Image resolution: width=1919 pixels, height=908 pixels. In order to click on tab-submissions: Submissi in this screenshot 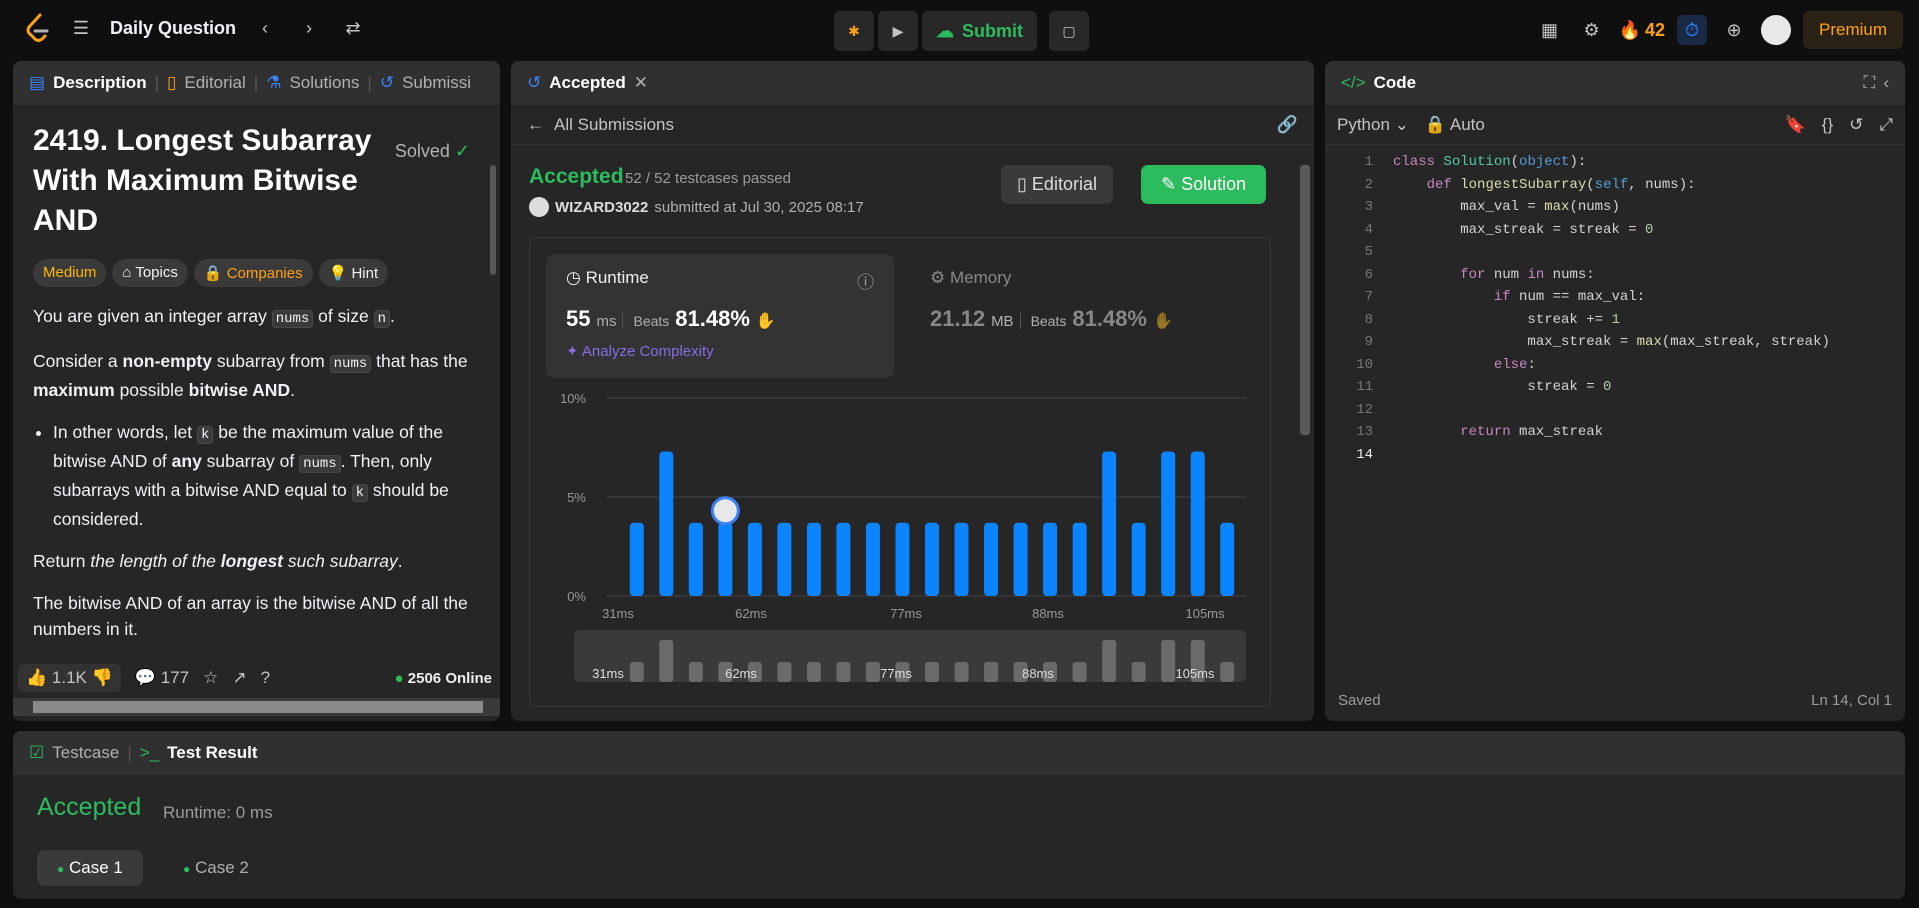, I will do `click(436, 83)`.